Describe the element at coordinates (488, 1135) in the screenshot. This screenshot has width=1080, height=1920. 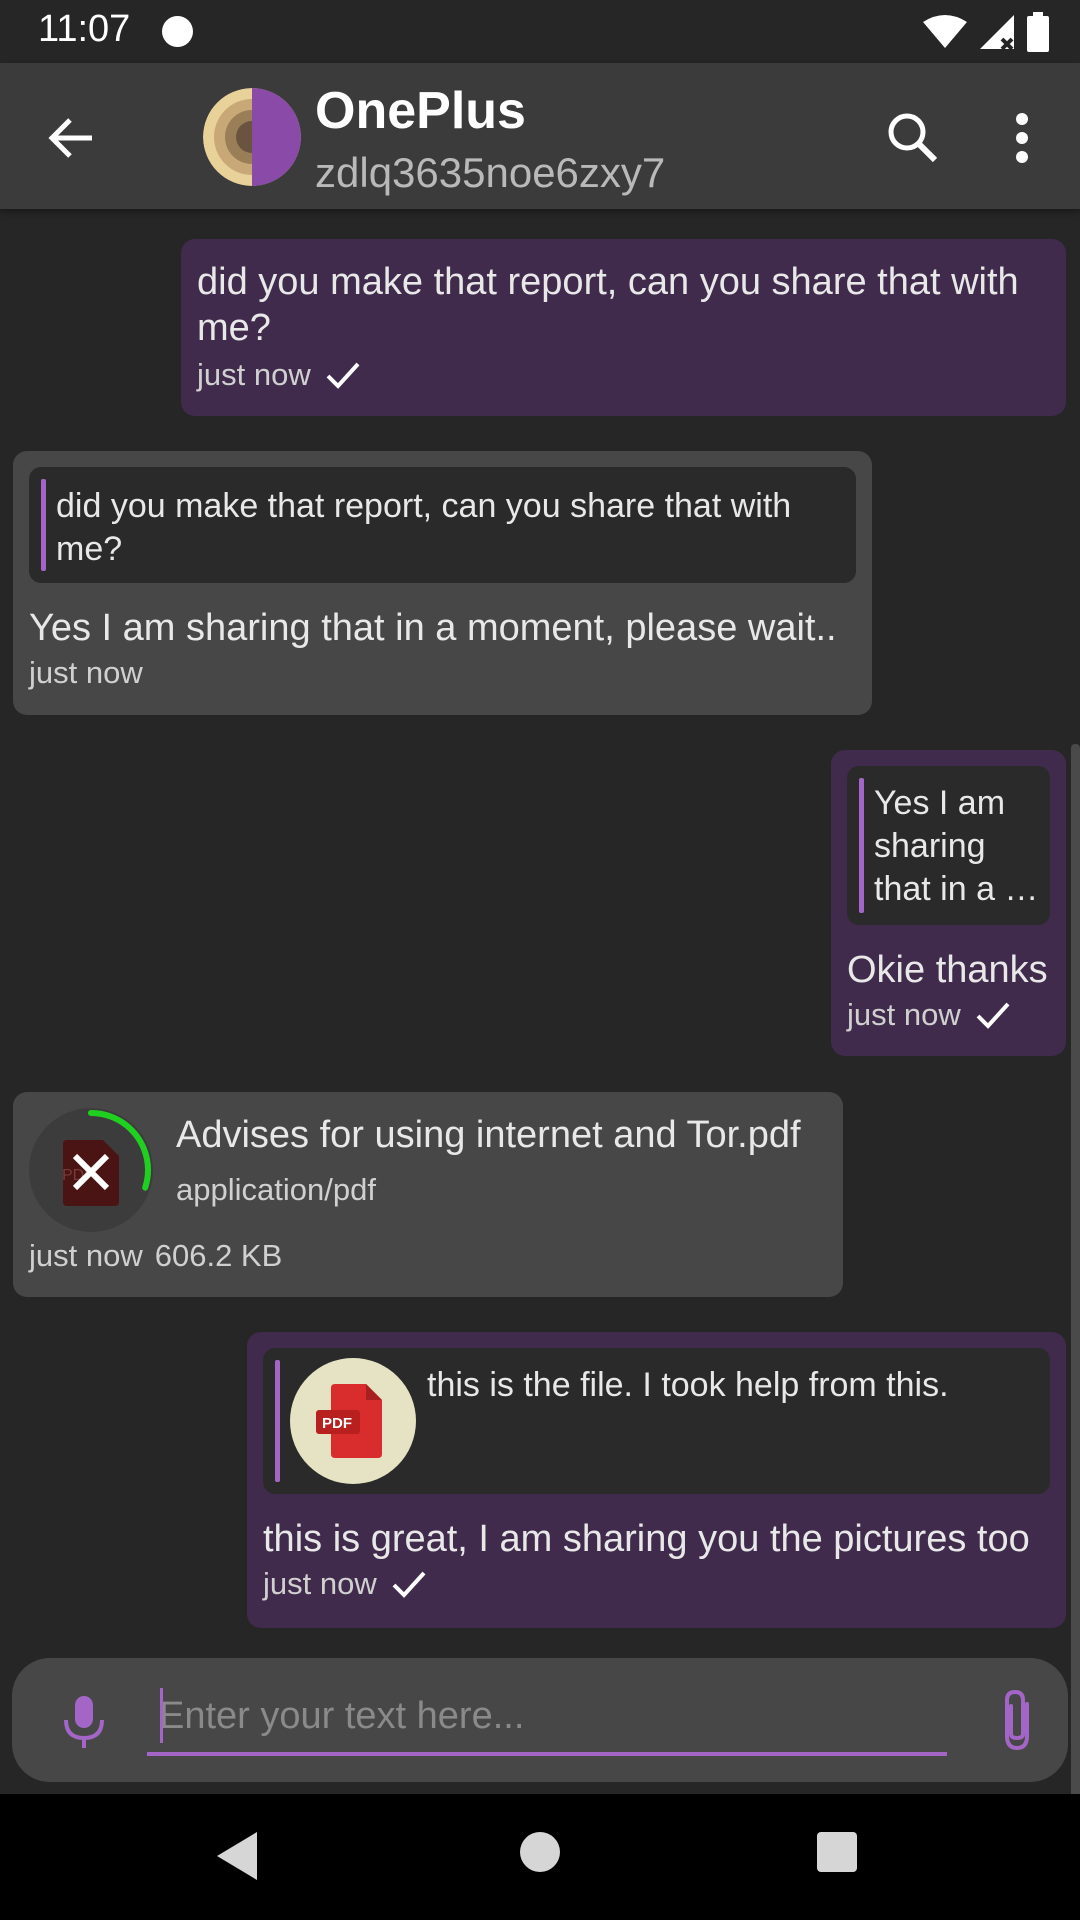
I see `file-name: Advises for using internet and Tor.pdf` at that location.